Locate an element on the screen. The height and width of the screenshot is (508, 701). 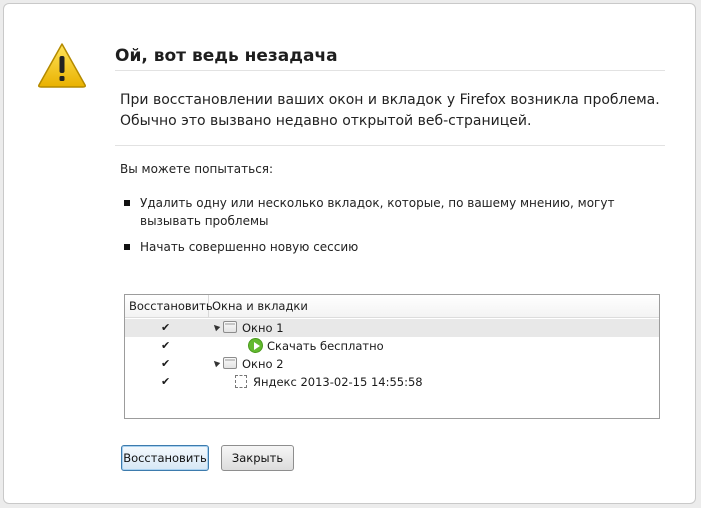
close-button-label: Закрыть is located at coordinates (257, 458).